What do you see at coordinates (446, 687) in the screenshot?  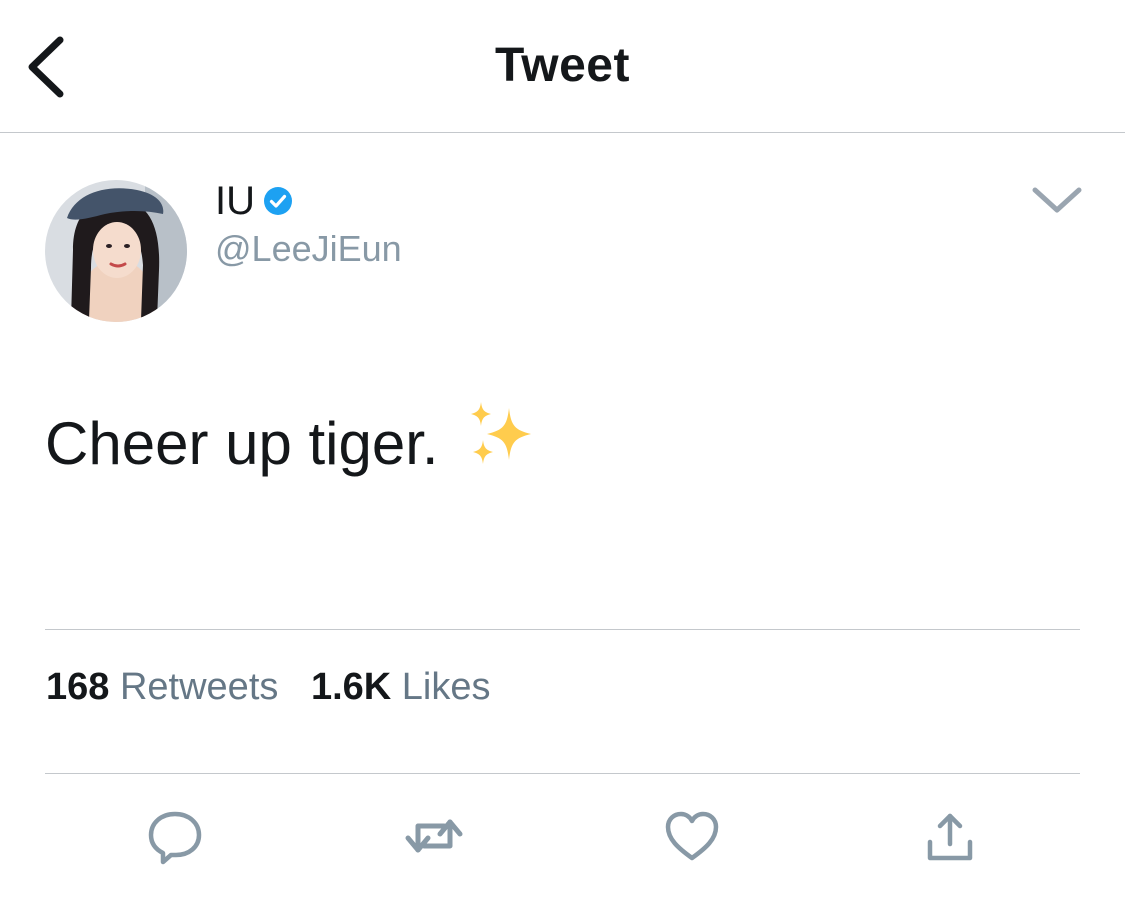 I see `likes-label: Likes` at bounding box center [446, 687].